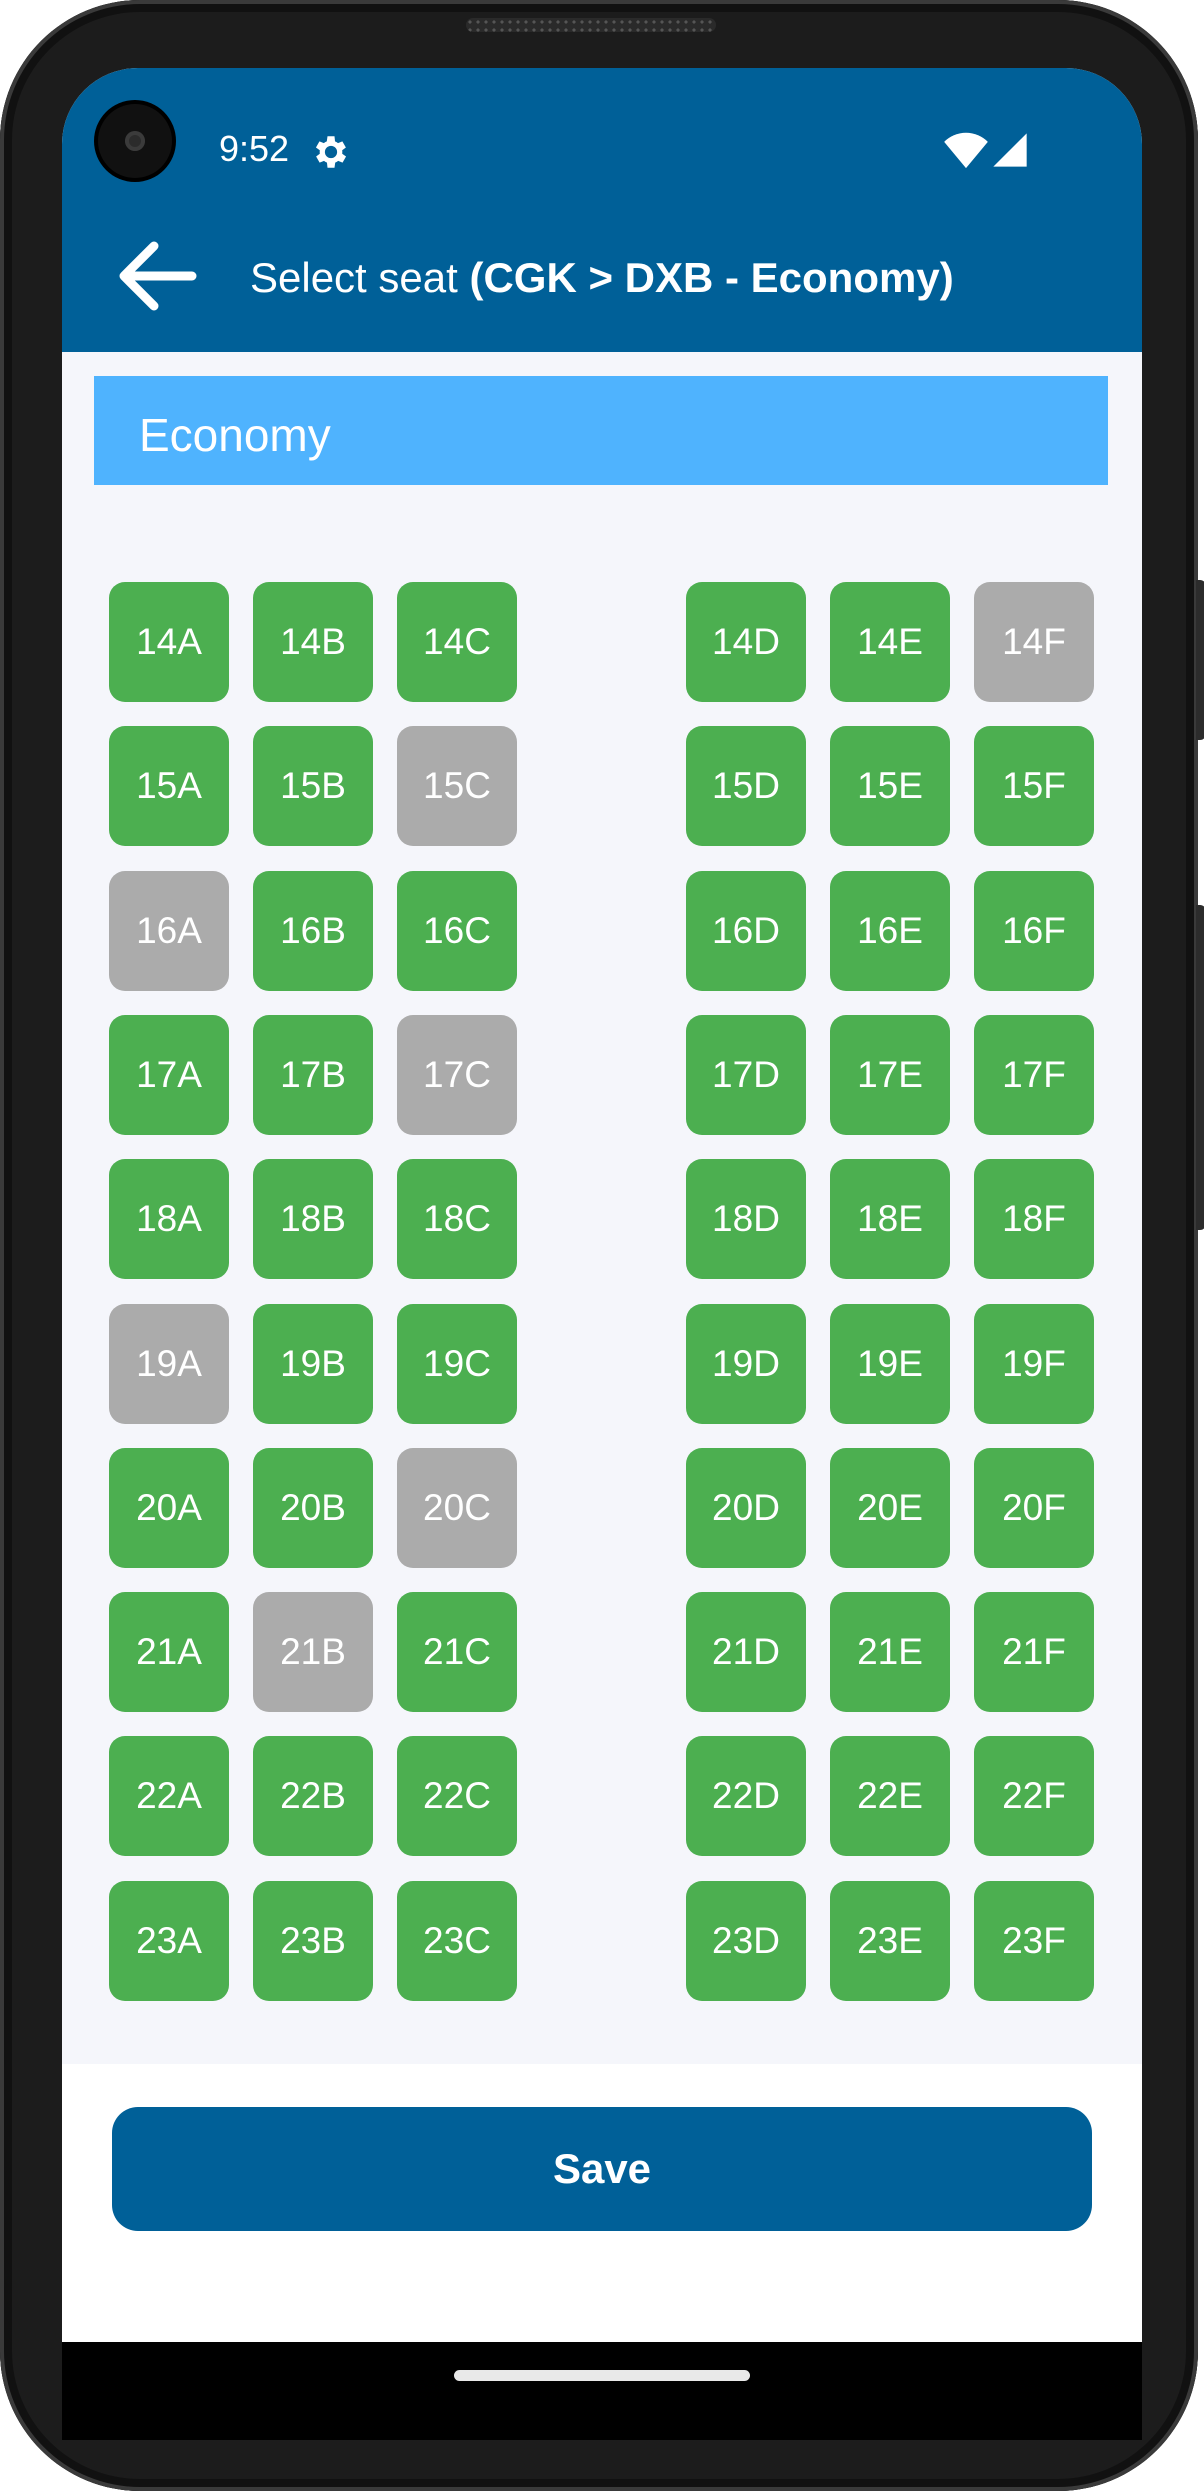 The height and width of the screenshot is (2491, 1204). What do you see at coordinates (1034, 642) in the screenshot?
I see `seat-14f: 14F` at bounding box center [1034, 642].